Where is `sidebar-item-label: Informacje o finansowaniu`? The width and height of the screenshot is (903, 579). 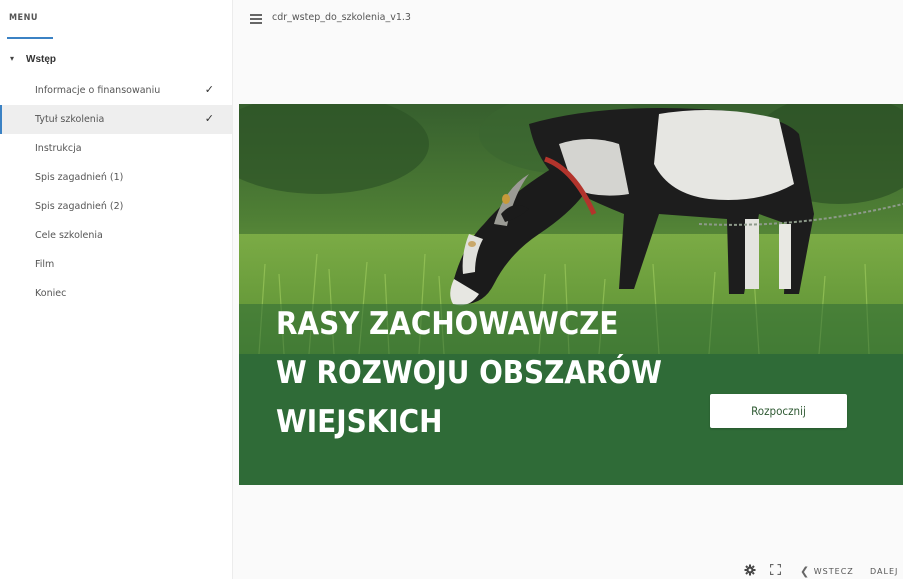 sidebar-item-label: Informacje o finansowaniu is located at coordinates (98, 90).